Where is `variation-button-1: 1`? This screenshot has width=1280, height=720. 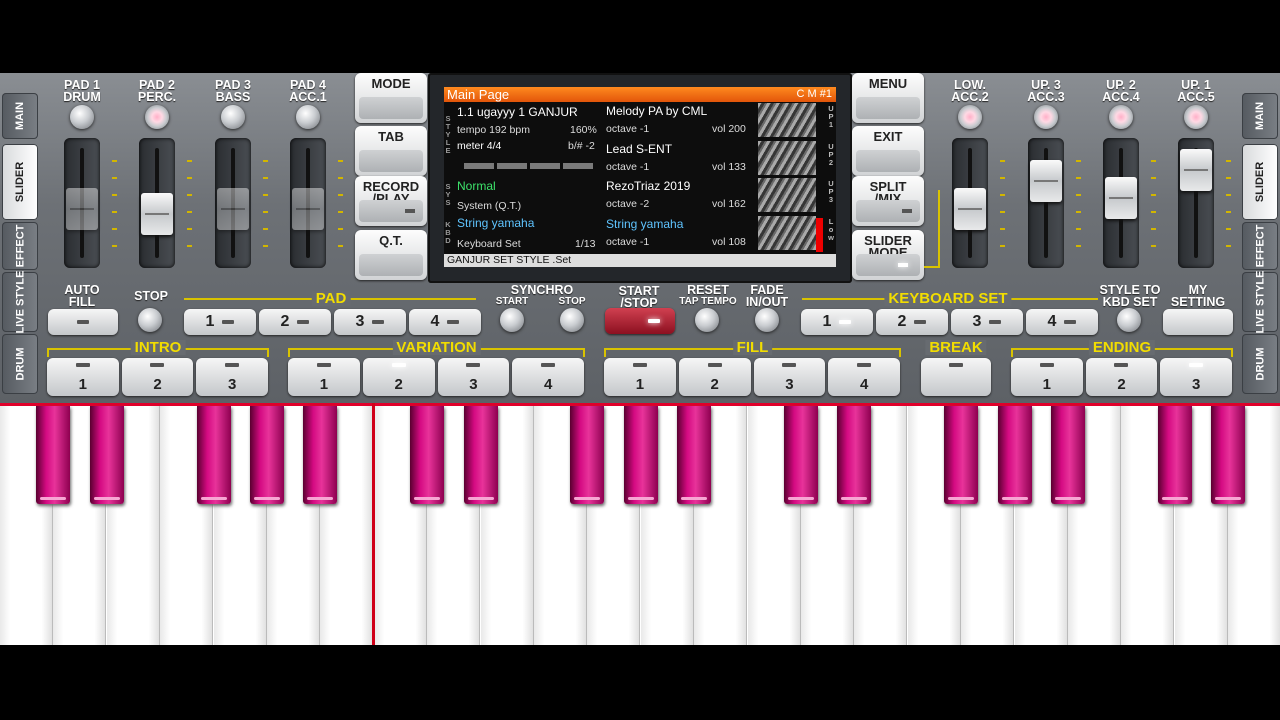
variation-button-1: 1 is located at coordinates (324, 377).